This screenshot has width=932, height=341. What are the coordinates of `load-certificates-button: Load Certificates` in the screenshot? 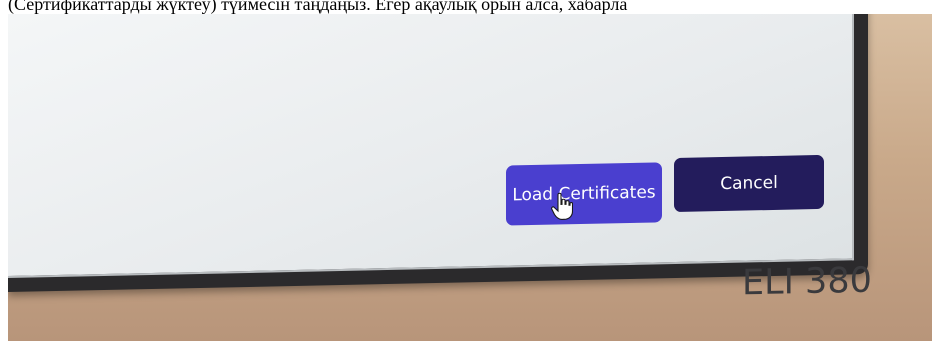 It's located at (584, 194).